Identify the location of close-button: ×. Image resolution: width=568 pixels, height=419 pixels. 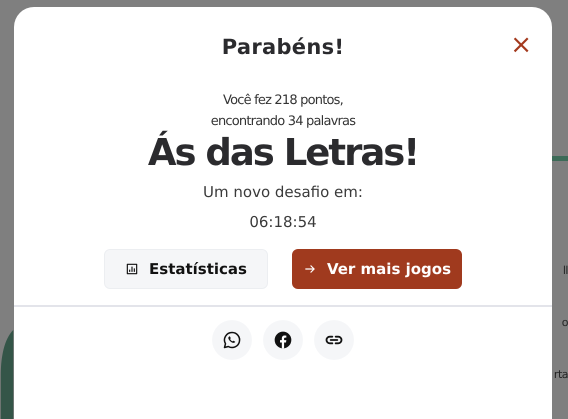
(521, 45).